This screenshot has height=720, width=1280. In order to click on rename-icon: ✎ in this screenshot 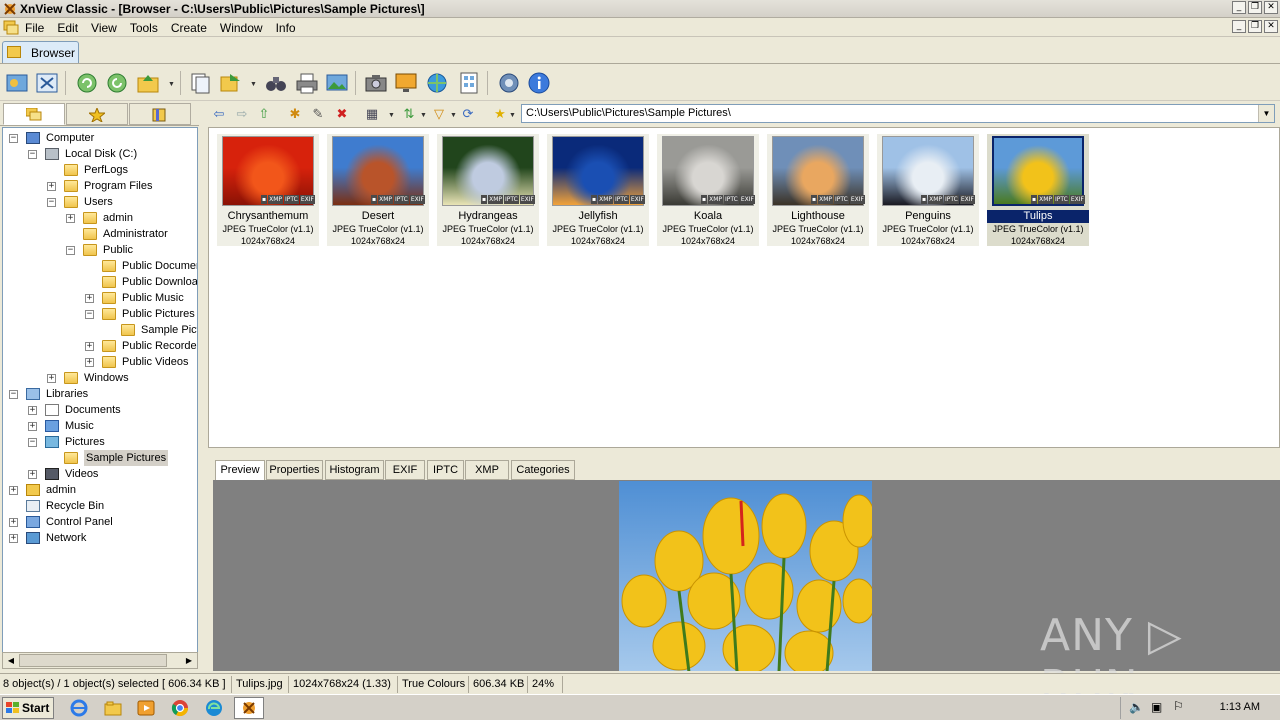, I will do `click(318, 115)`.